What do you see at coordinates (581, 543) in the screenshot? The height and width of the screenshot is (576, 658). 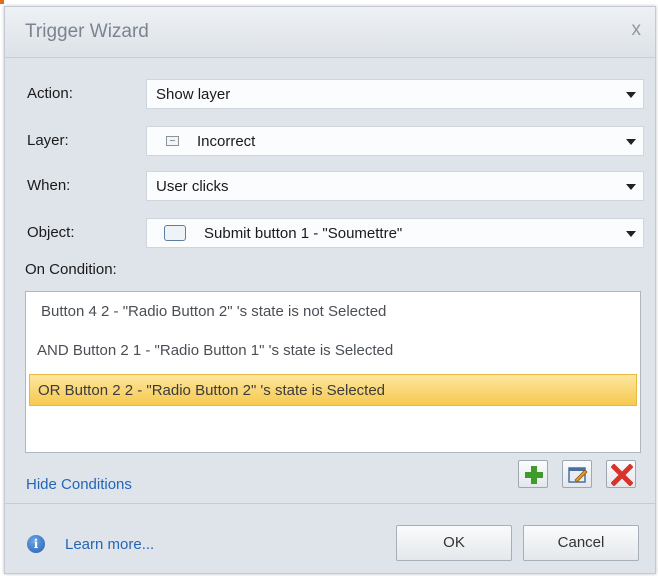 I see `cancel-button: Cancel` at bounding box center [581, 543].